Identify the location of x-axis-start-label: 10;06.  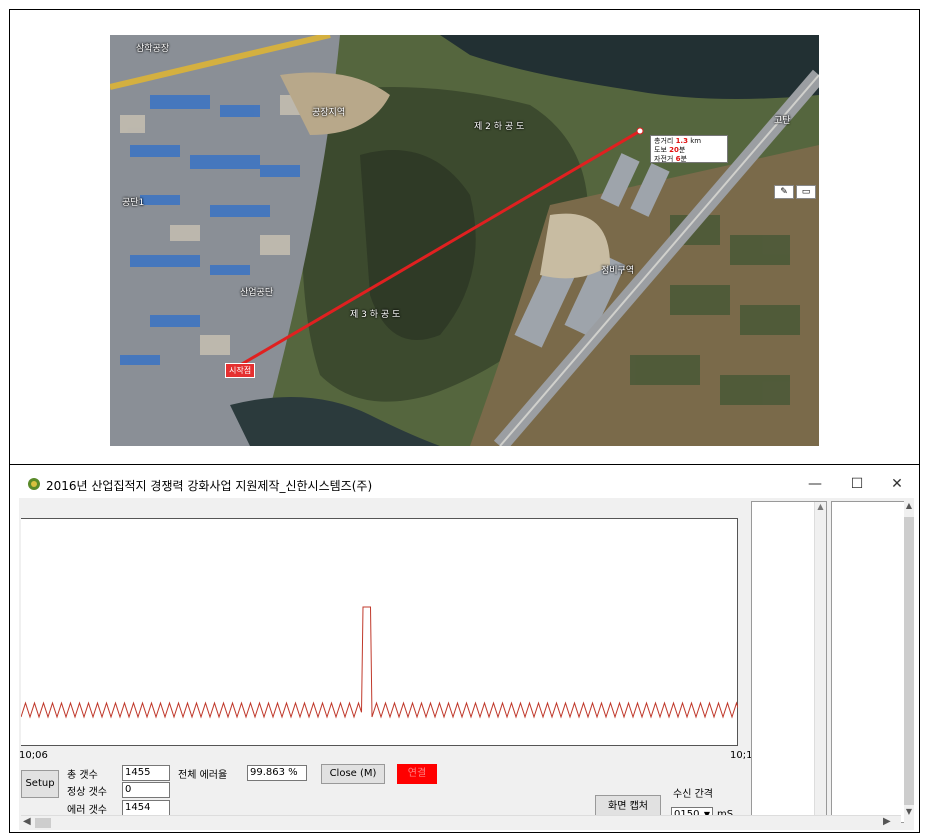
(33, 755).